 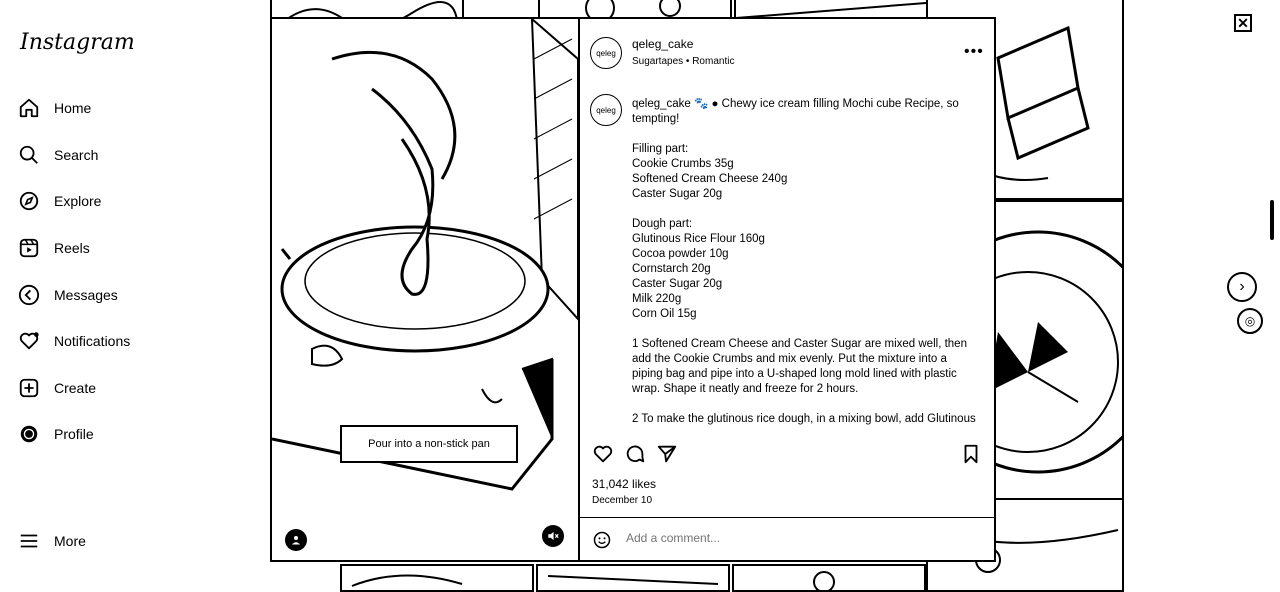 What do you see at coordinates (76, 155) in the screenshot?
I see `nav-label: Search` at bounding box center [76, 155].